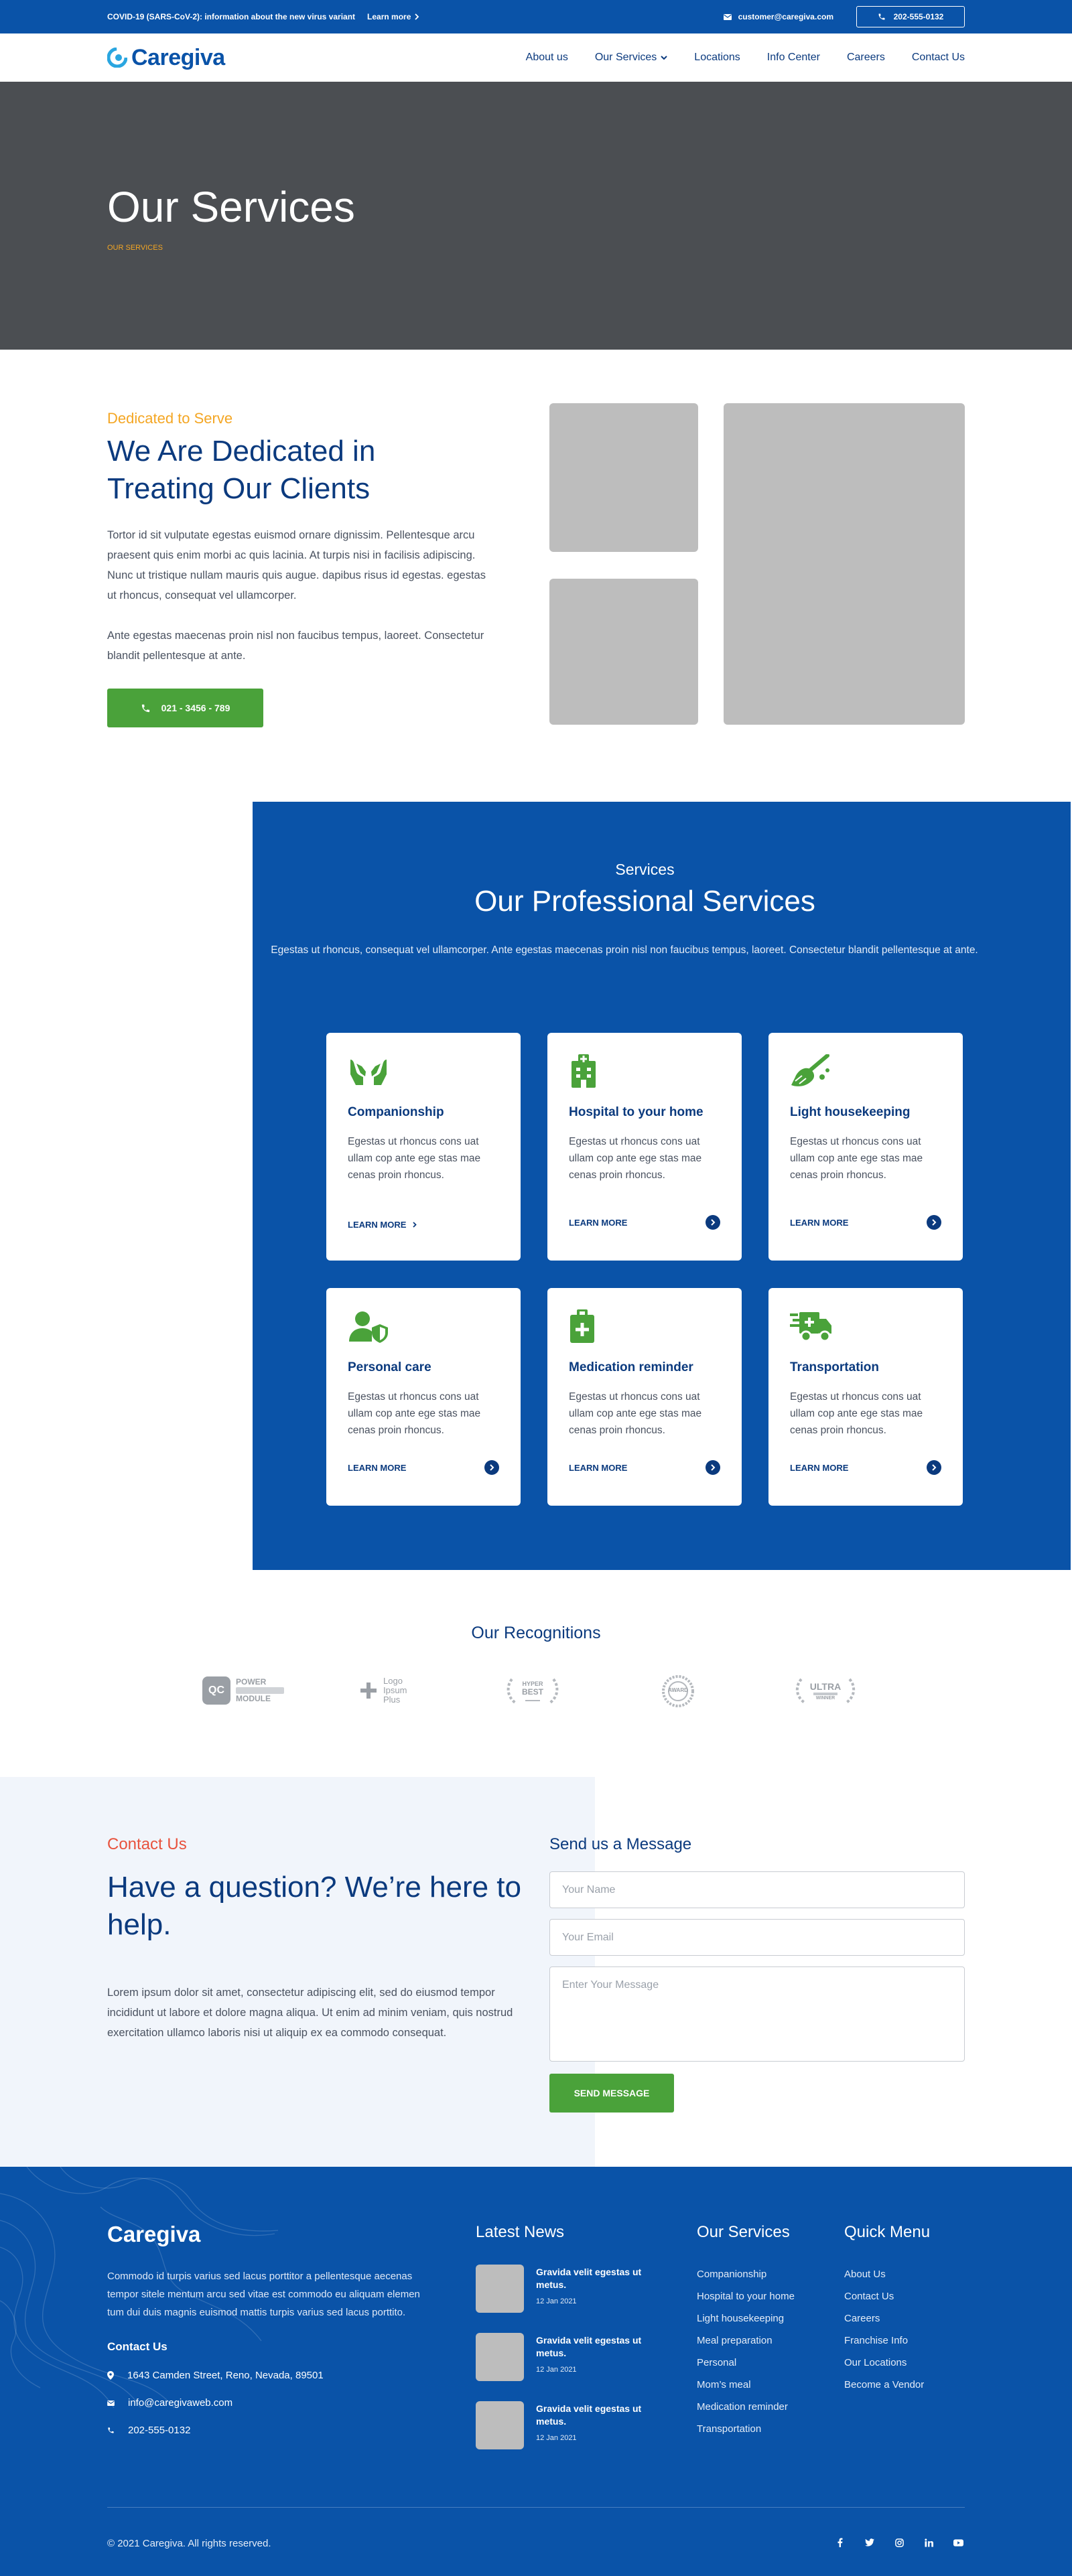 The height and width of the screenshot is (2576, 1072). Describe the element at coordinates (625, 57) in the screenshot. I see `nav-our-services-label: Our Services` at that location.